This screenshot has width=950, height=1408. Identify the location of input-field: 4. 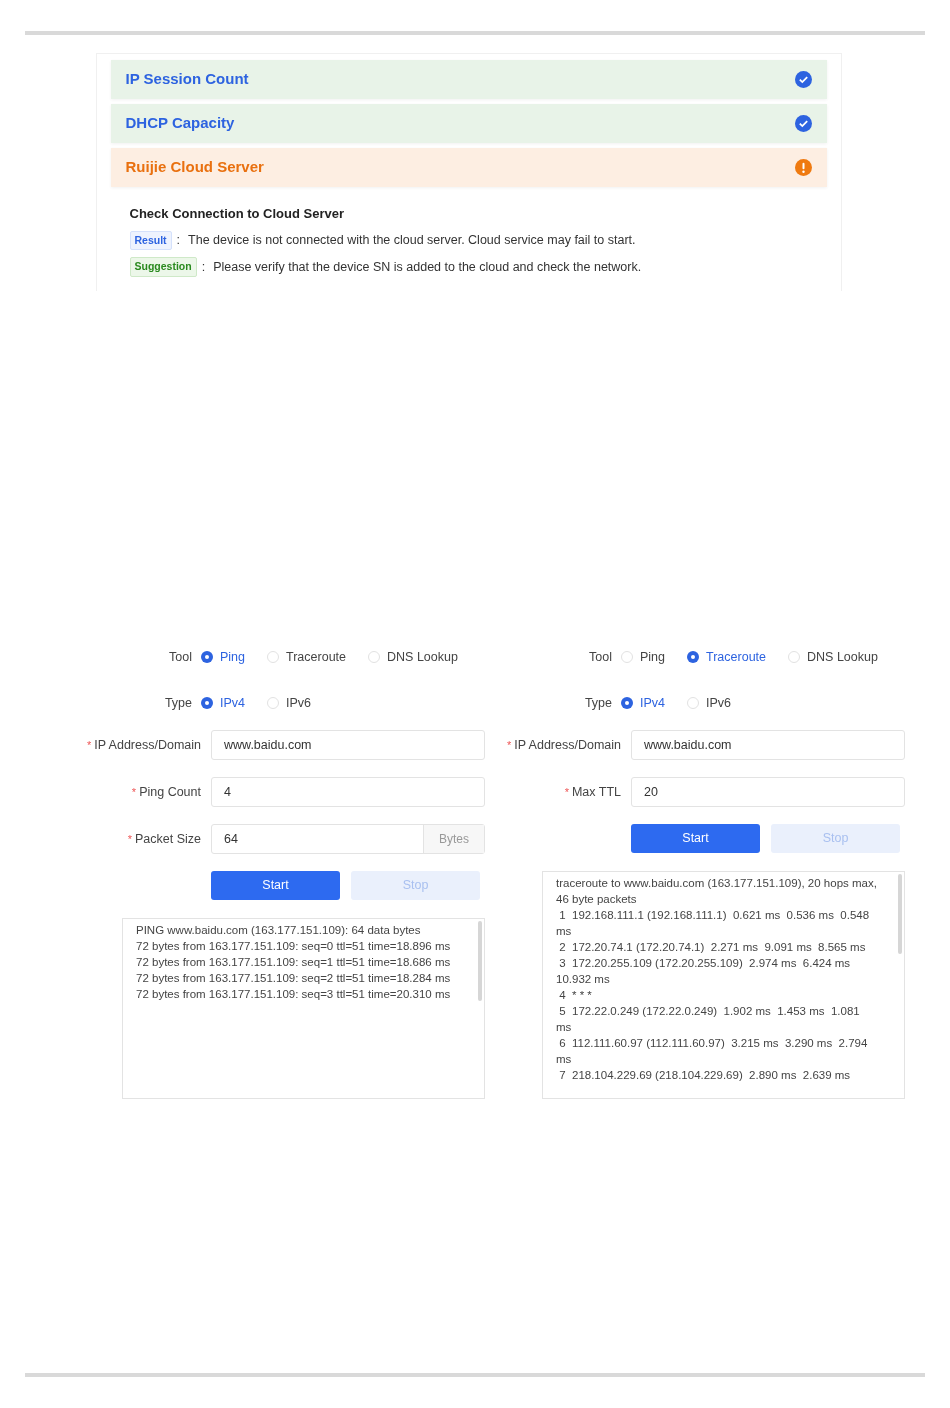
(348, 792).